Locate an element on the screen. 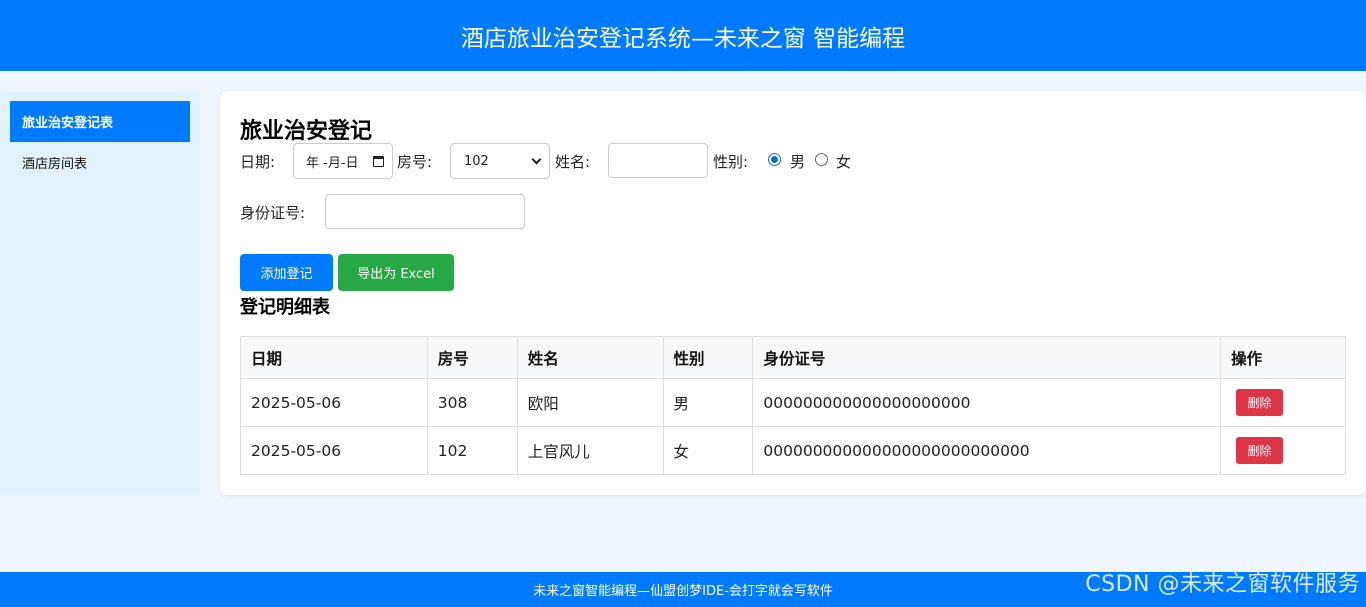  id-number-input is located at coordinates (425, 211).